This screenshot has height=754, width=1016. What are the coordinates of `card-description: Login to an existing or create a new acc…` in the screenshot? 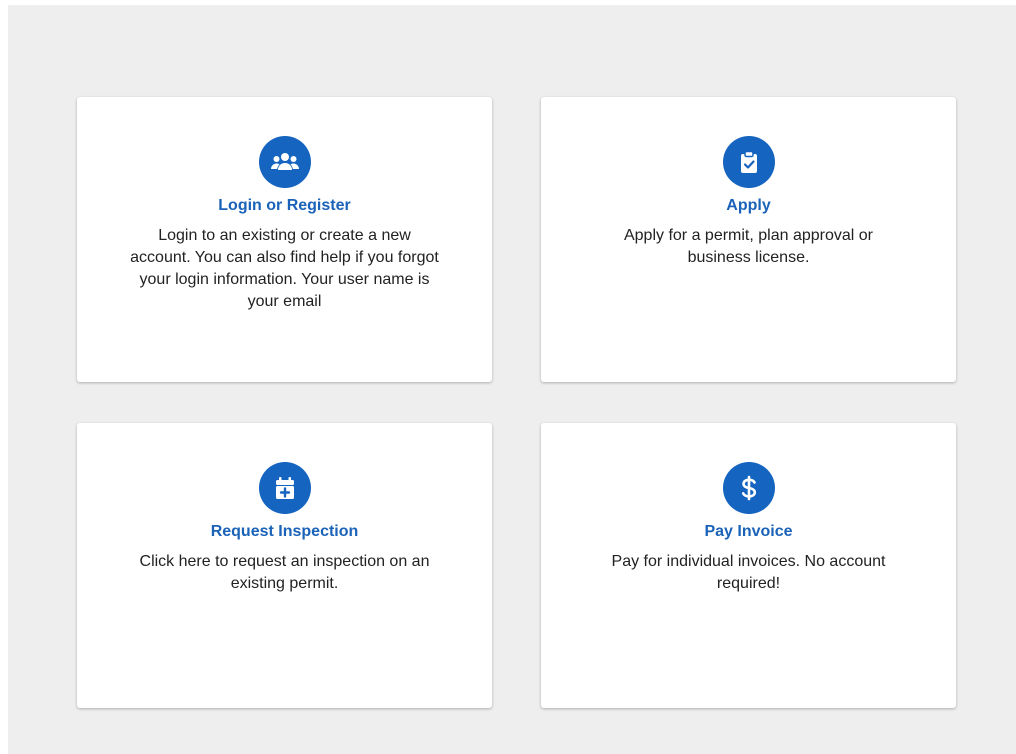 It's located at (284, 268).